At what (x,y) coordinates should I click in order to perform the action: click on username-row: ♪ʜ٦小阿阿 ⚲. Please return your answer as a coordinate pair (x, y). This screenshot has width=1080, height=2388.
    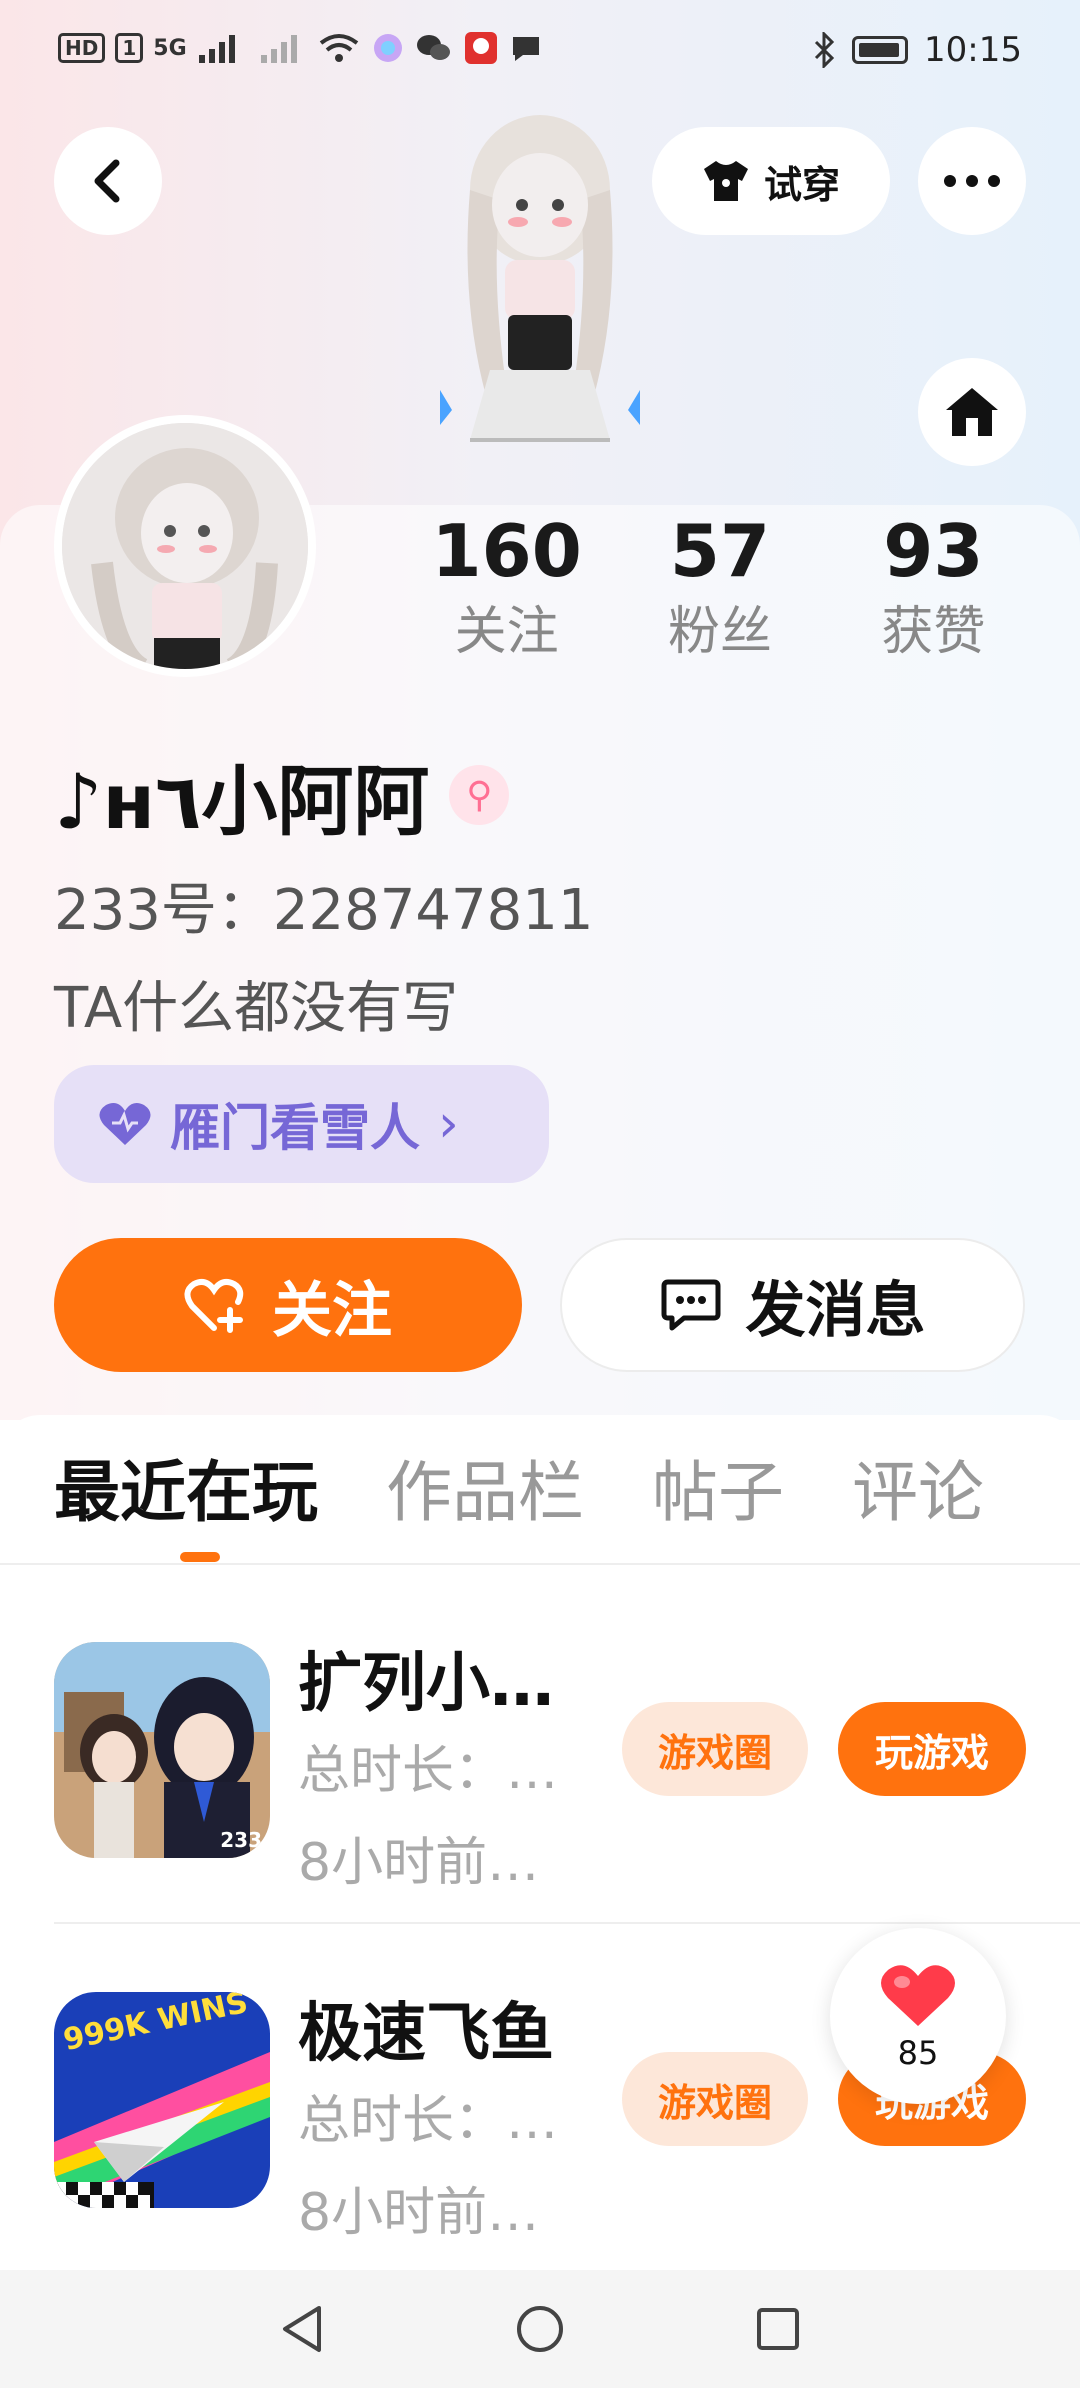
    Looking at the image, I should click on (282, 795).